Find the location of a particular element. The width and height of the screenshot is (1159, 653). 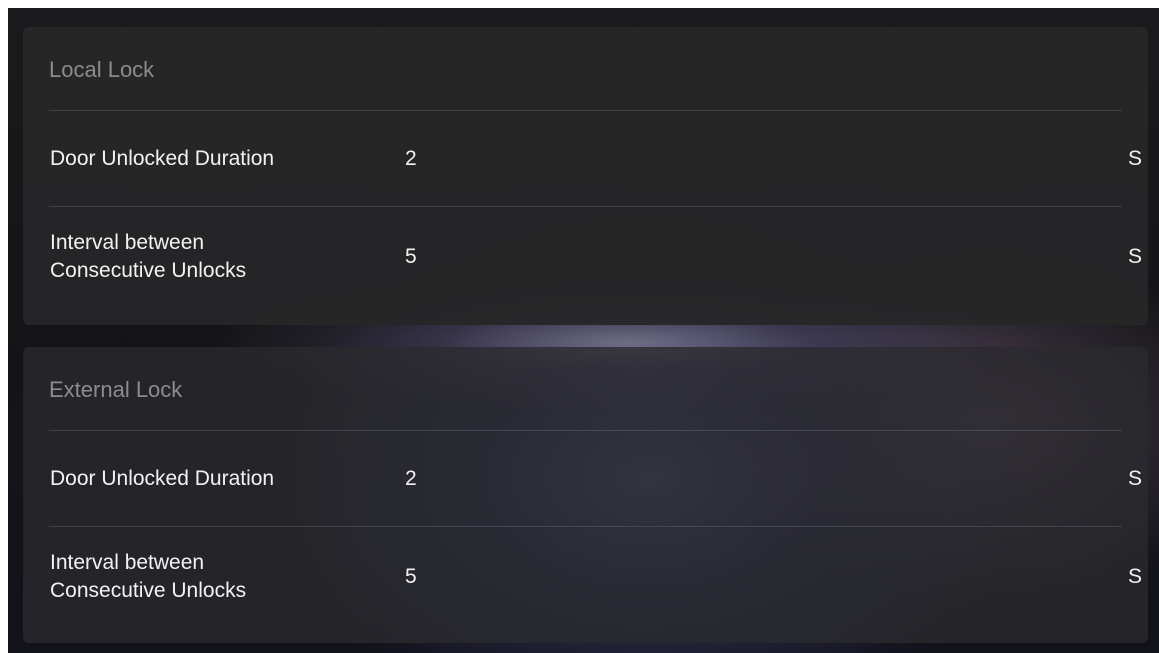

local-door-unlocked-duration-row: Door Unlocked Duration 2 S is located at coordinates (585, 159).